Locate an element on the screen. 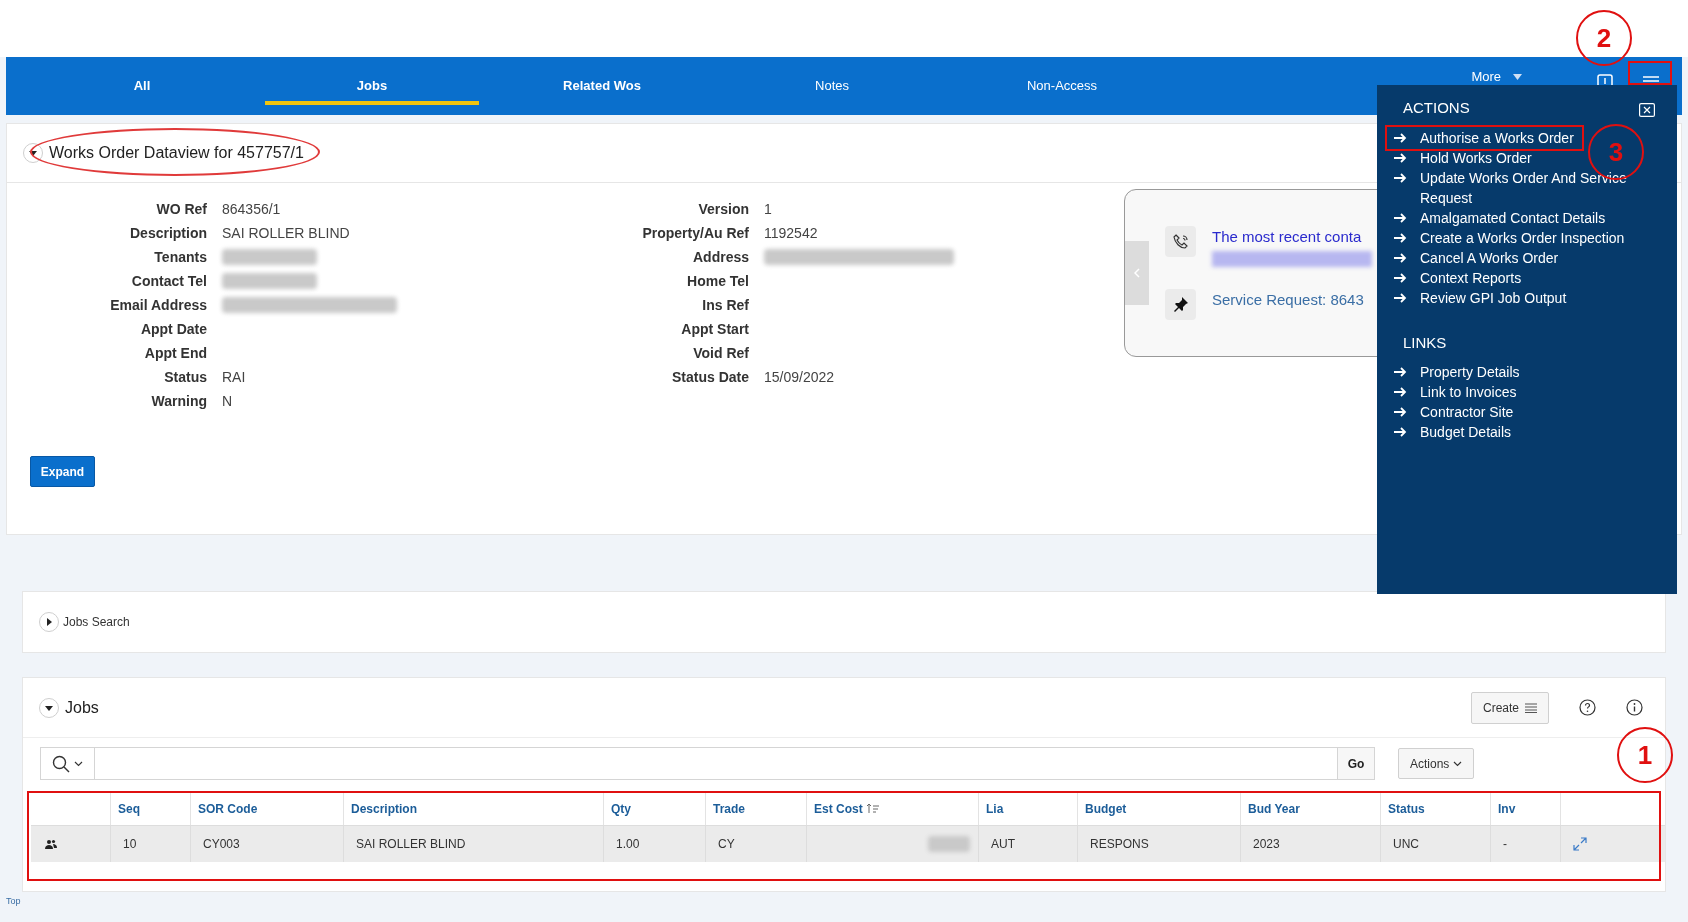 This screenshot has height=922, width=1688. more-tab: More is located at coordinates (1496, 77).